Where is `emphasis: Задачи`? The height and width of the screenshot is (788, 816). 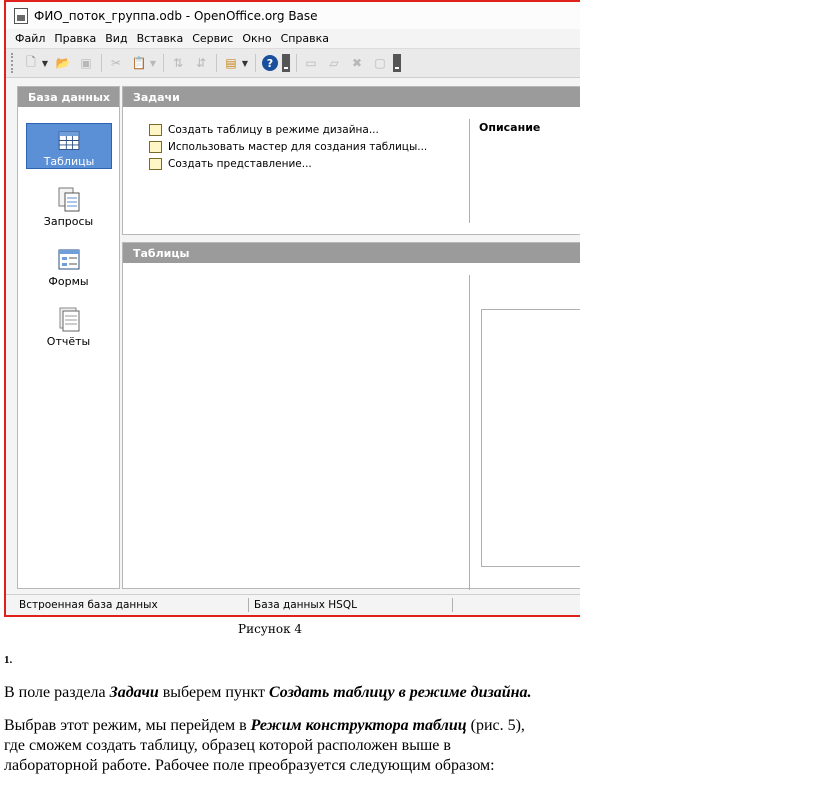
emphasis: Задачи is located at coordinates (134, 692).